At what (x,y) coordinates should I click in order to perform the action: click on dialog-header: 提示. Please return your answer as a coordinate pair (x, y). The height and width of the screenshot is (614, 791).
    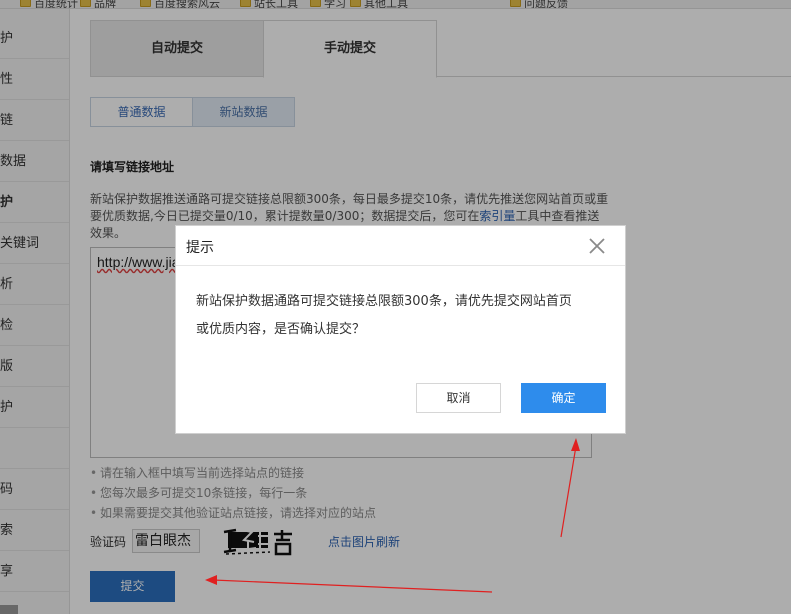
    Looking at the image, I should click on (400, 246).